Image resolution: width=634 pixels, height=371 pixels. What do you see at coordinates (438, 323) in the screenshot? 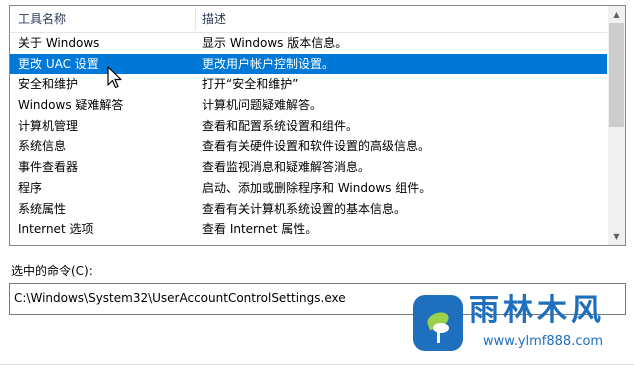
I see `rain-forest-logo-icon` at bounding box center [438, 323].